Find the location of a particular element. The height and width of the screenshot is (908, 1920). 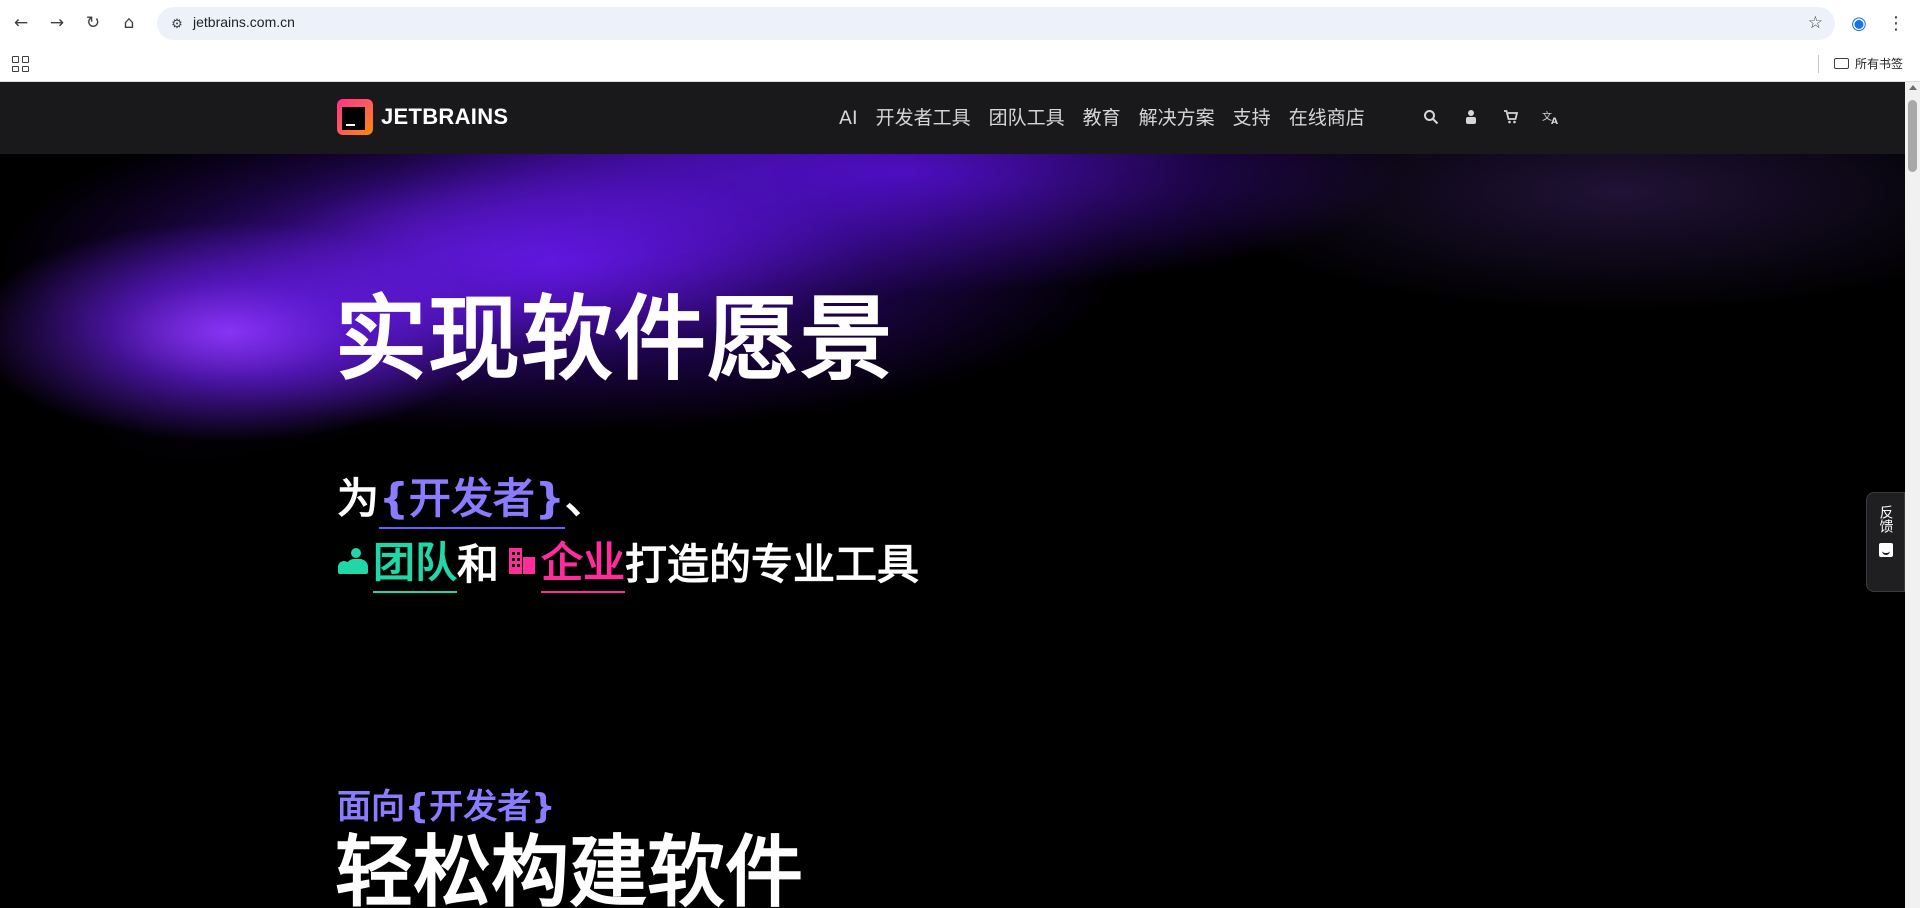

nav-item-support: 支持 is located at coordinates (1252, 118).